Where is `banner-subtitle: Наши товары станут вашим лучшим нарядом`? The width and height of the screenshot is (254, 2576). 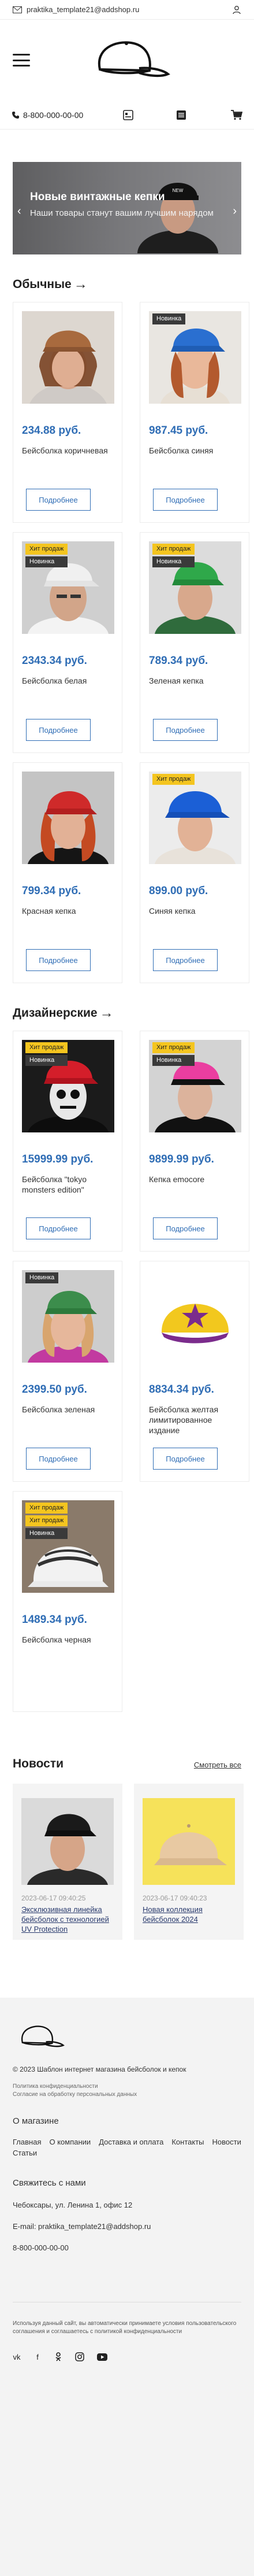
banner-subtitle: Наши товары станут вашим лучшим нарядом is located at coordinates (122, 213).